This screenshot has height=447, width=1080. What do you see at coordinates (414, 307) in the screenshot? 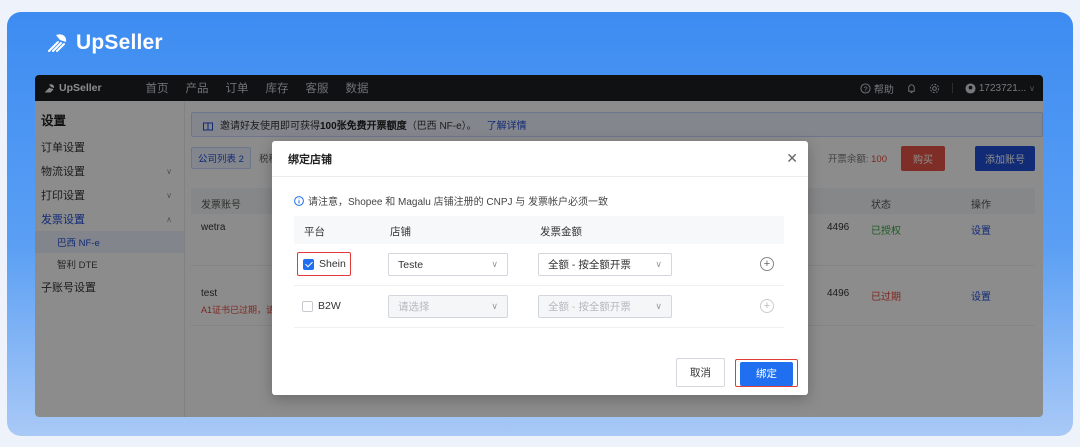
I see `store-select-placeholder: 请选择` at bounding box center [414, 307].